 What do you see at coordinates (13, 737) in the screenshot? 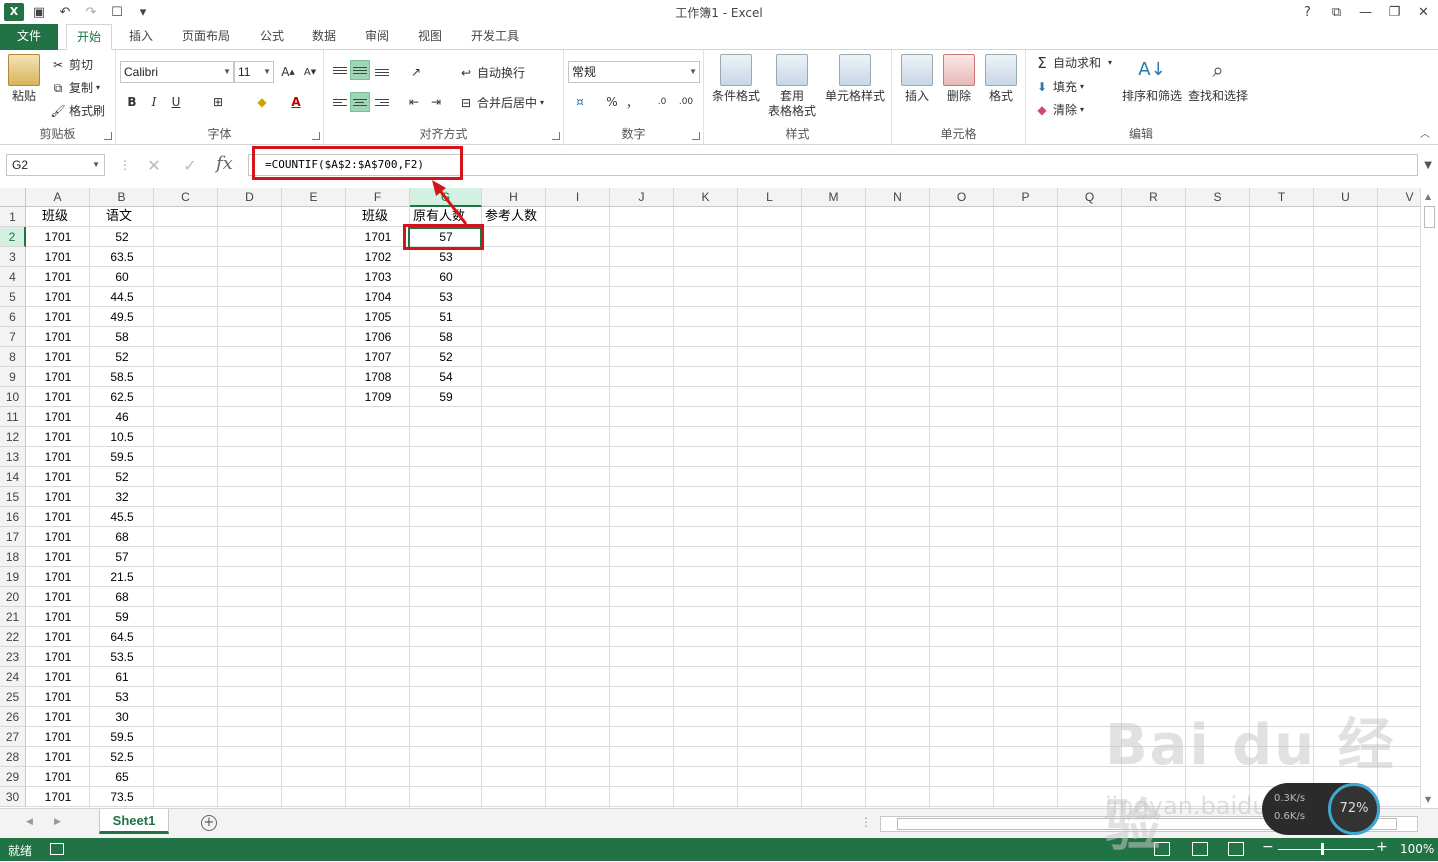
I see `row-header-27: 27` at bounding box center [13, 737].